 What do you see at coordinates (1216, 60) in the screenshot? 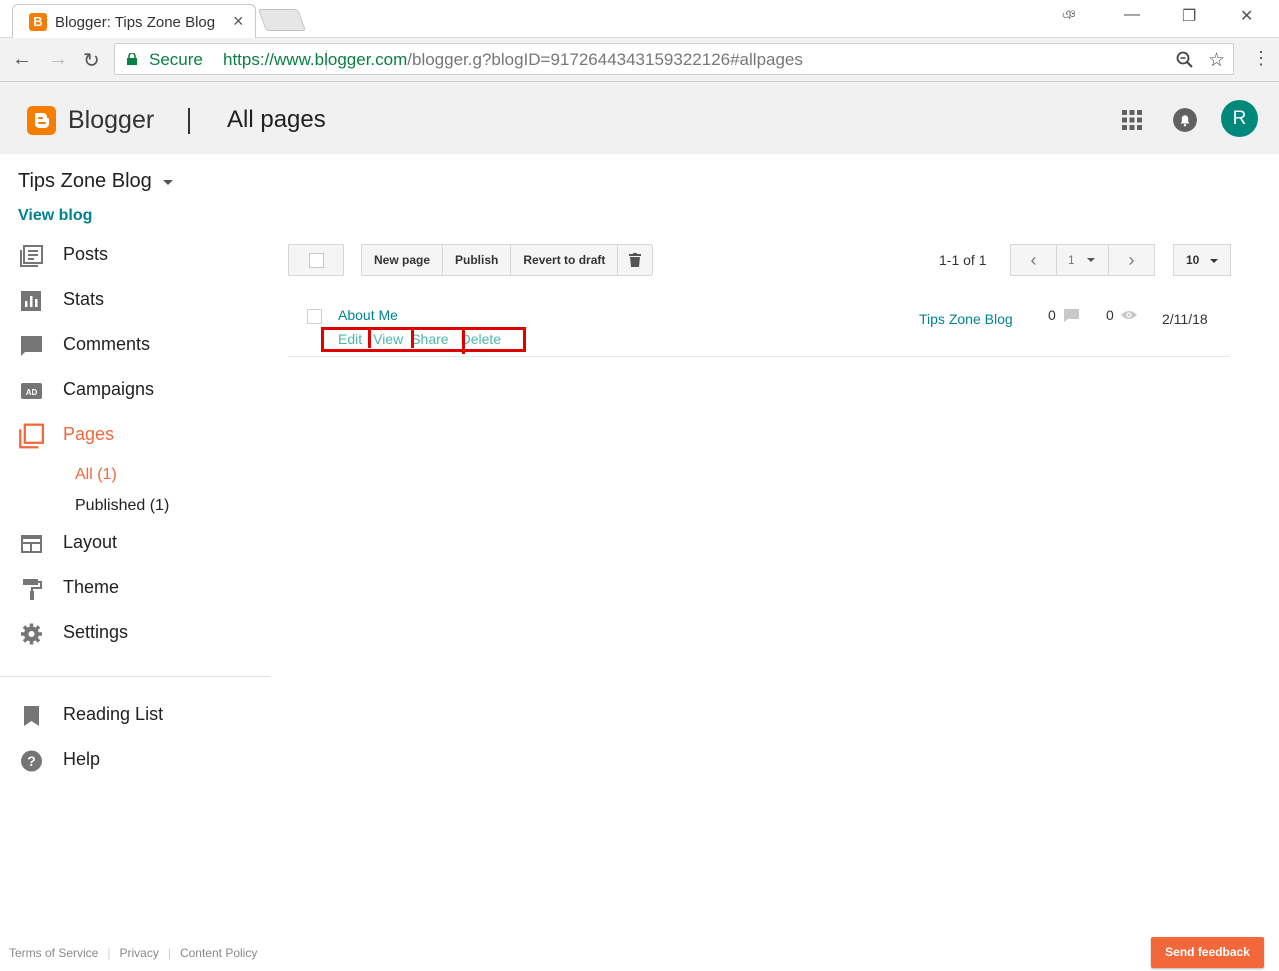
I see `bookmark-star-icon: ☆` at bounding box center [1216, 60].